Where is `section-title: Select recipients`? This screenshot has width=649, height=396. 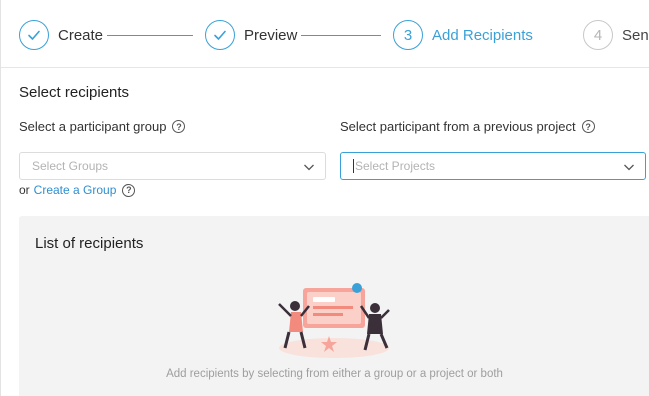 section-title: Select recipients is located at coordinates (74, 92).